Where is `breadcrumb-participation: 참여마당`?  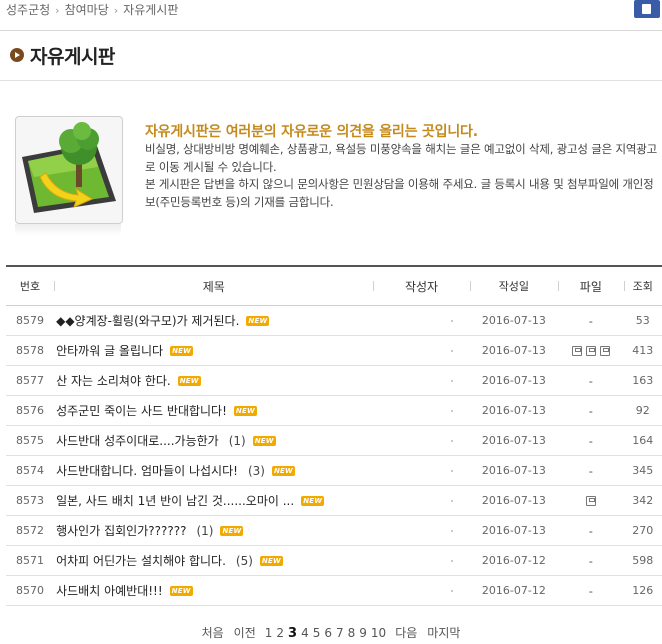
breadcrumb-participation: 참여마당 is located at coordinates (87, 10).